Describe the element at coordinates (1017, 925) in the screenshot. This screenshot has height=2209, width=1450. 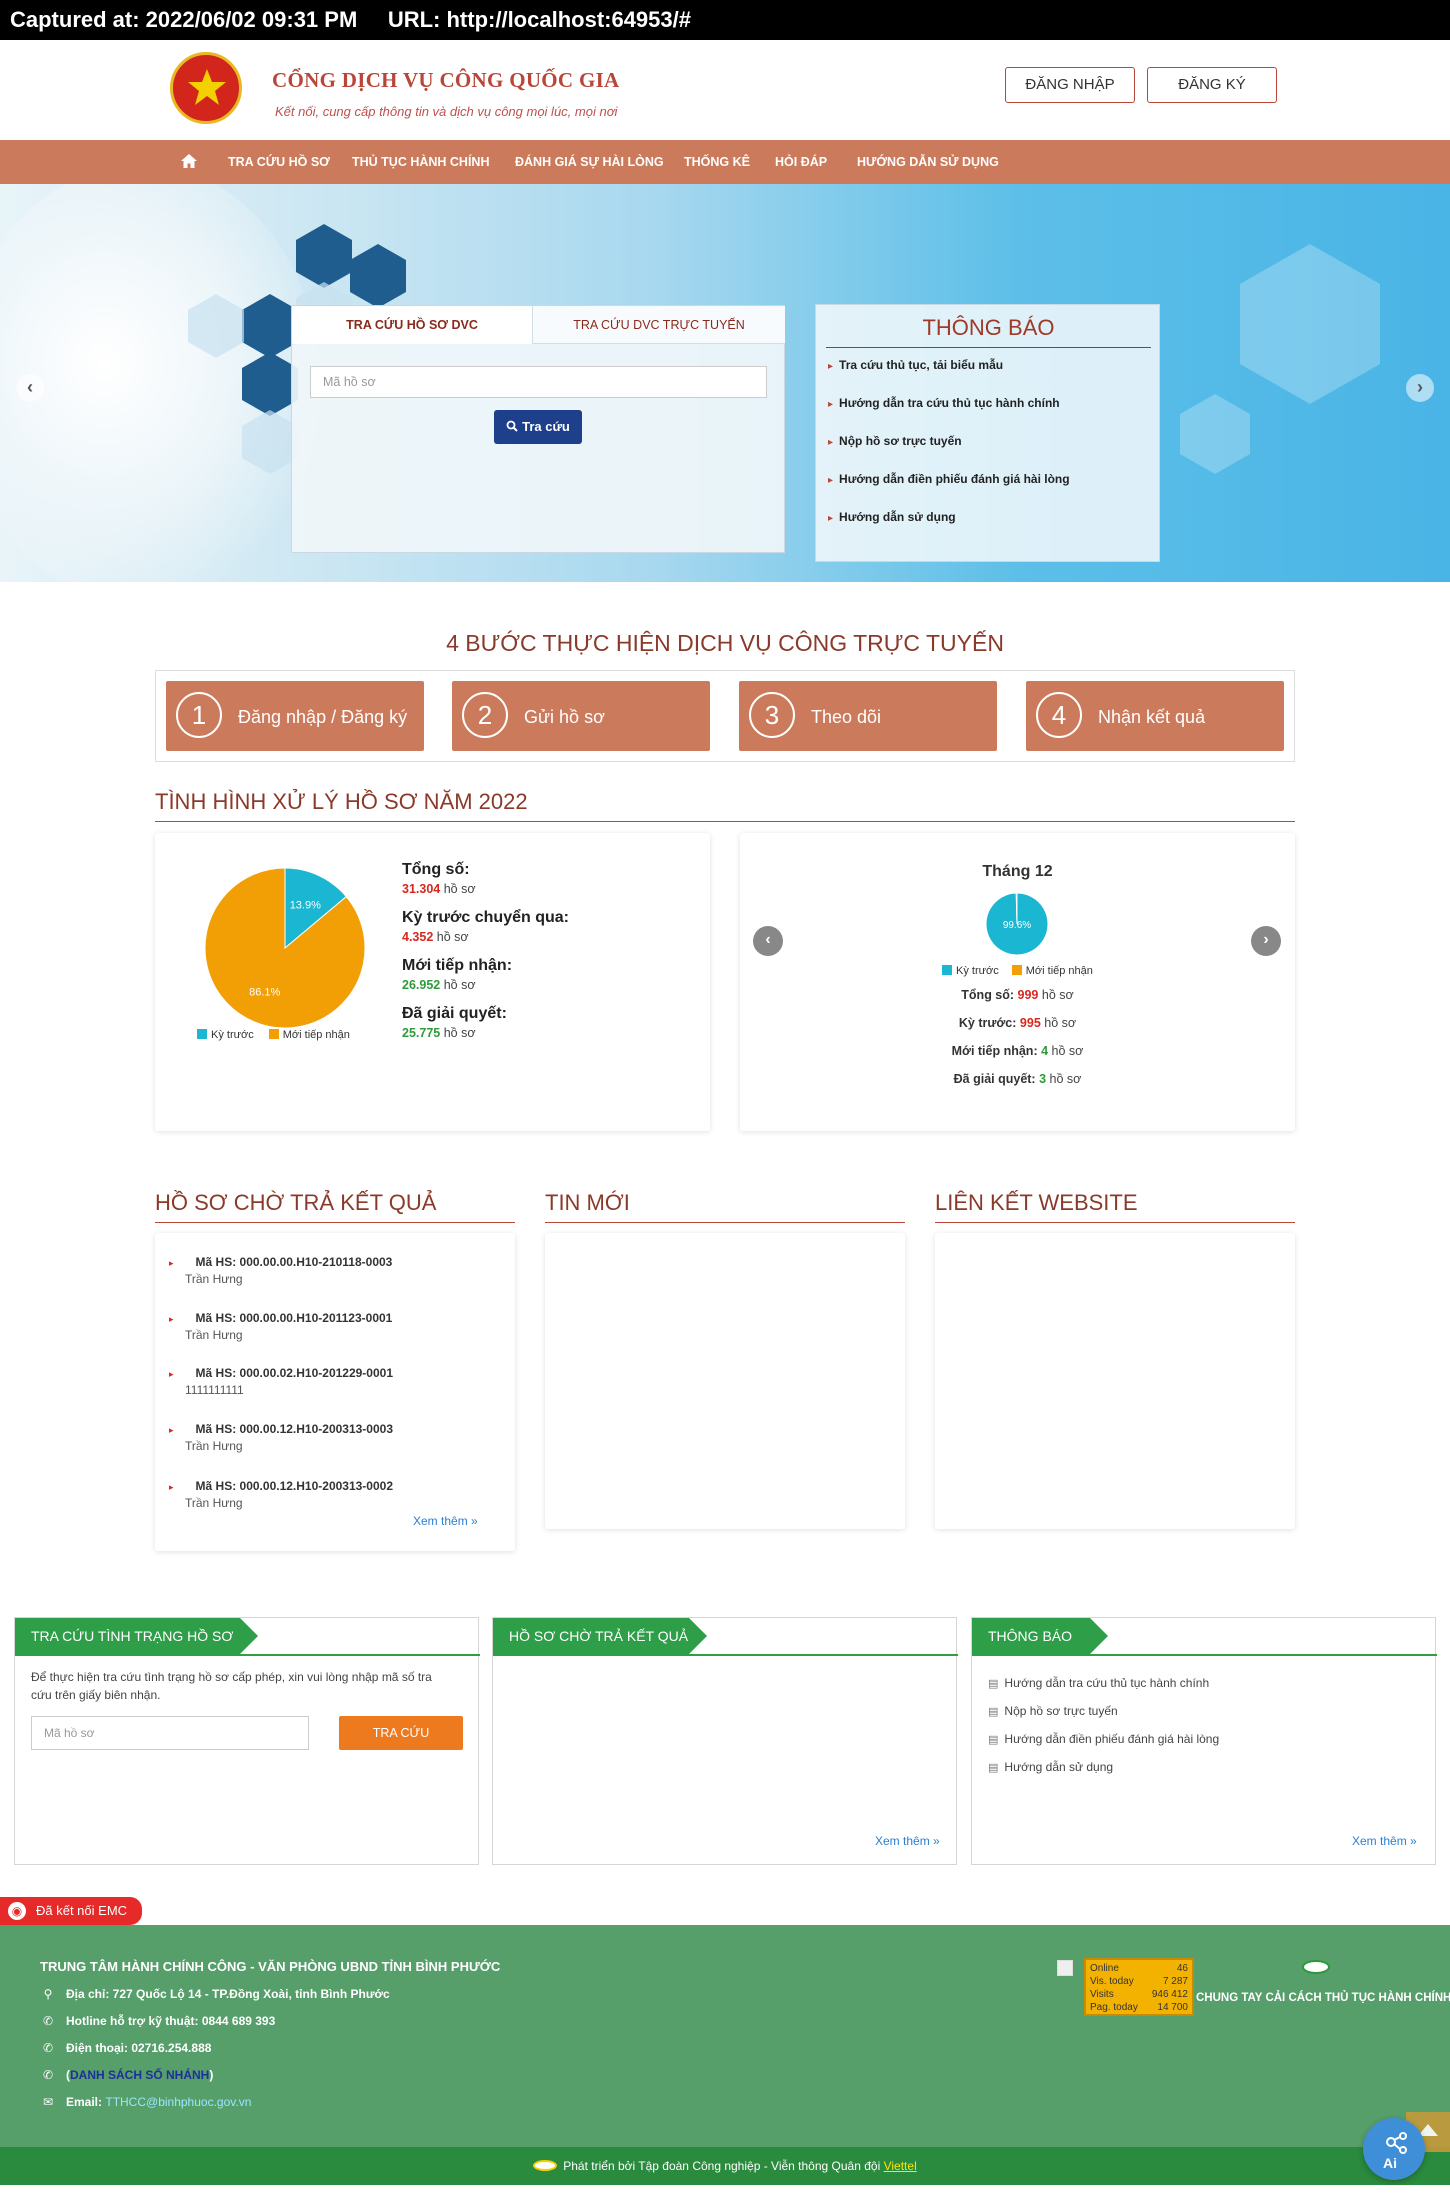
I see `pie-slice-label: 99.6%` at that location.